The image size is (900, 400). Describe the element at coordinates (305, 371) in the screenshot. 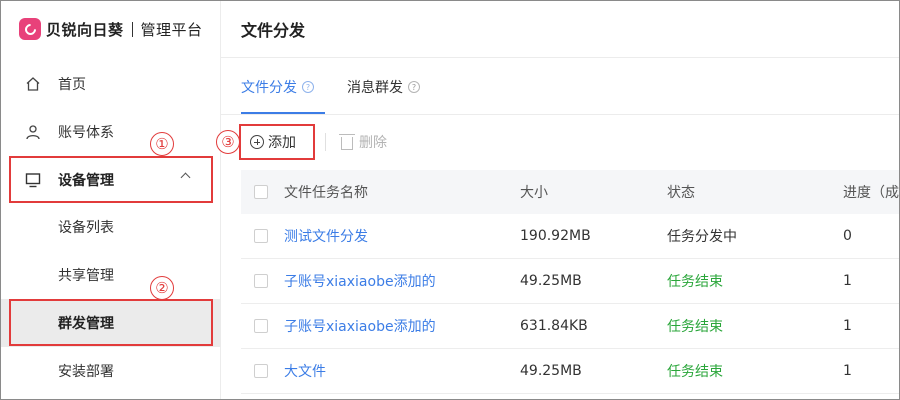

I see `task-name-link: 大文件` at that location.